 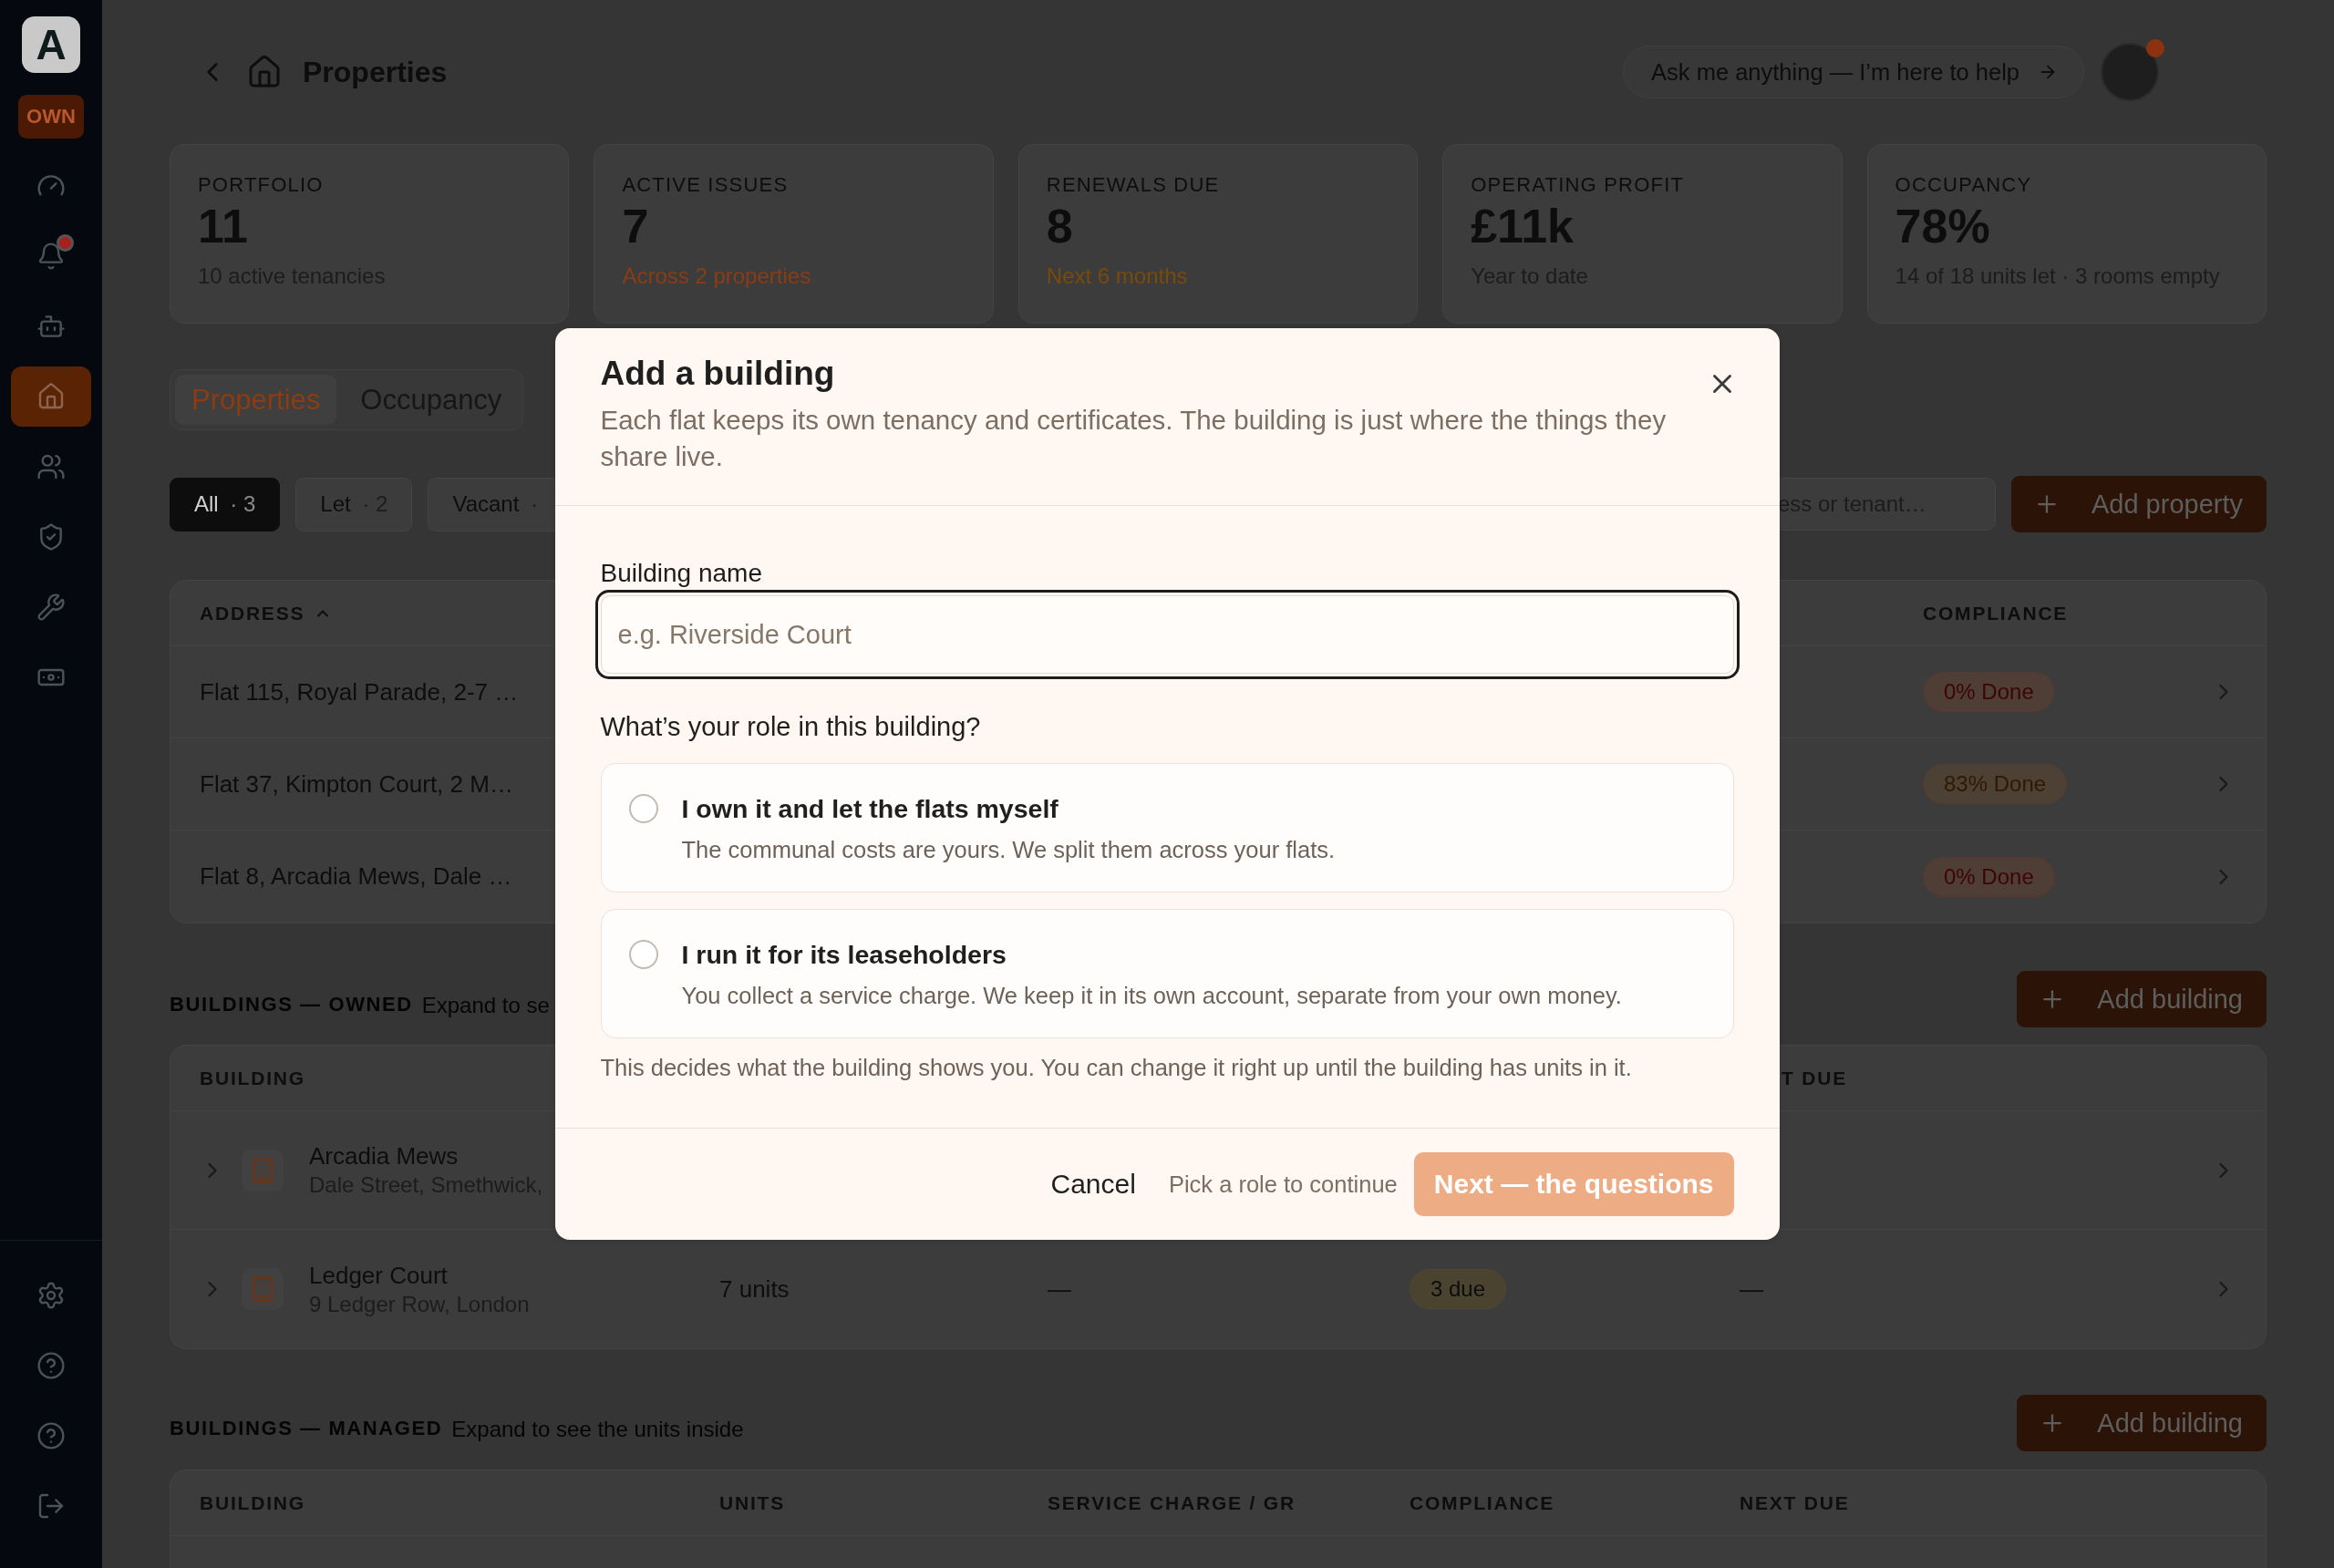 What do you see at coordinates (51, 1506) in the screenshot?
I see `logout-icon` at bounding box center [51, 1506].